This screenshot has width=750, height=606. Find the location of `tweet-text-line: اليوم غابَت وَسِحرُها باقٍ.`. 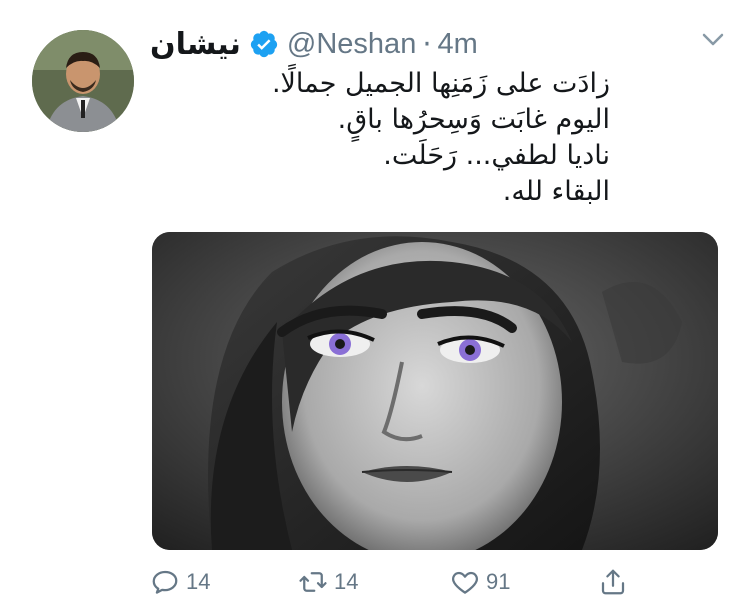

tweet-text-line: اليوم غابَت وَسِحرُها باقٍ. is located at coordinates (473, 119).